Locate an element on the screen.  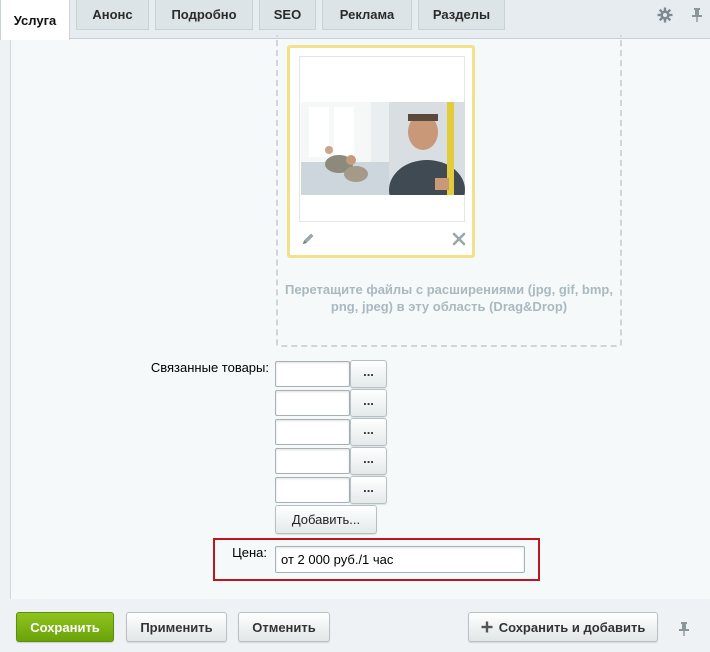
cancel-button: Отменить is located at coordinates (284, 627).